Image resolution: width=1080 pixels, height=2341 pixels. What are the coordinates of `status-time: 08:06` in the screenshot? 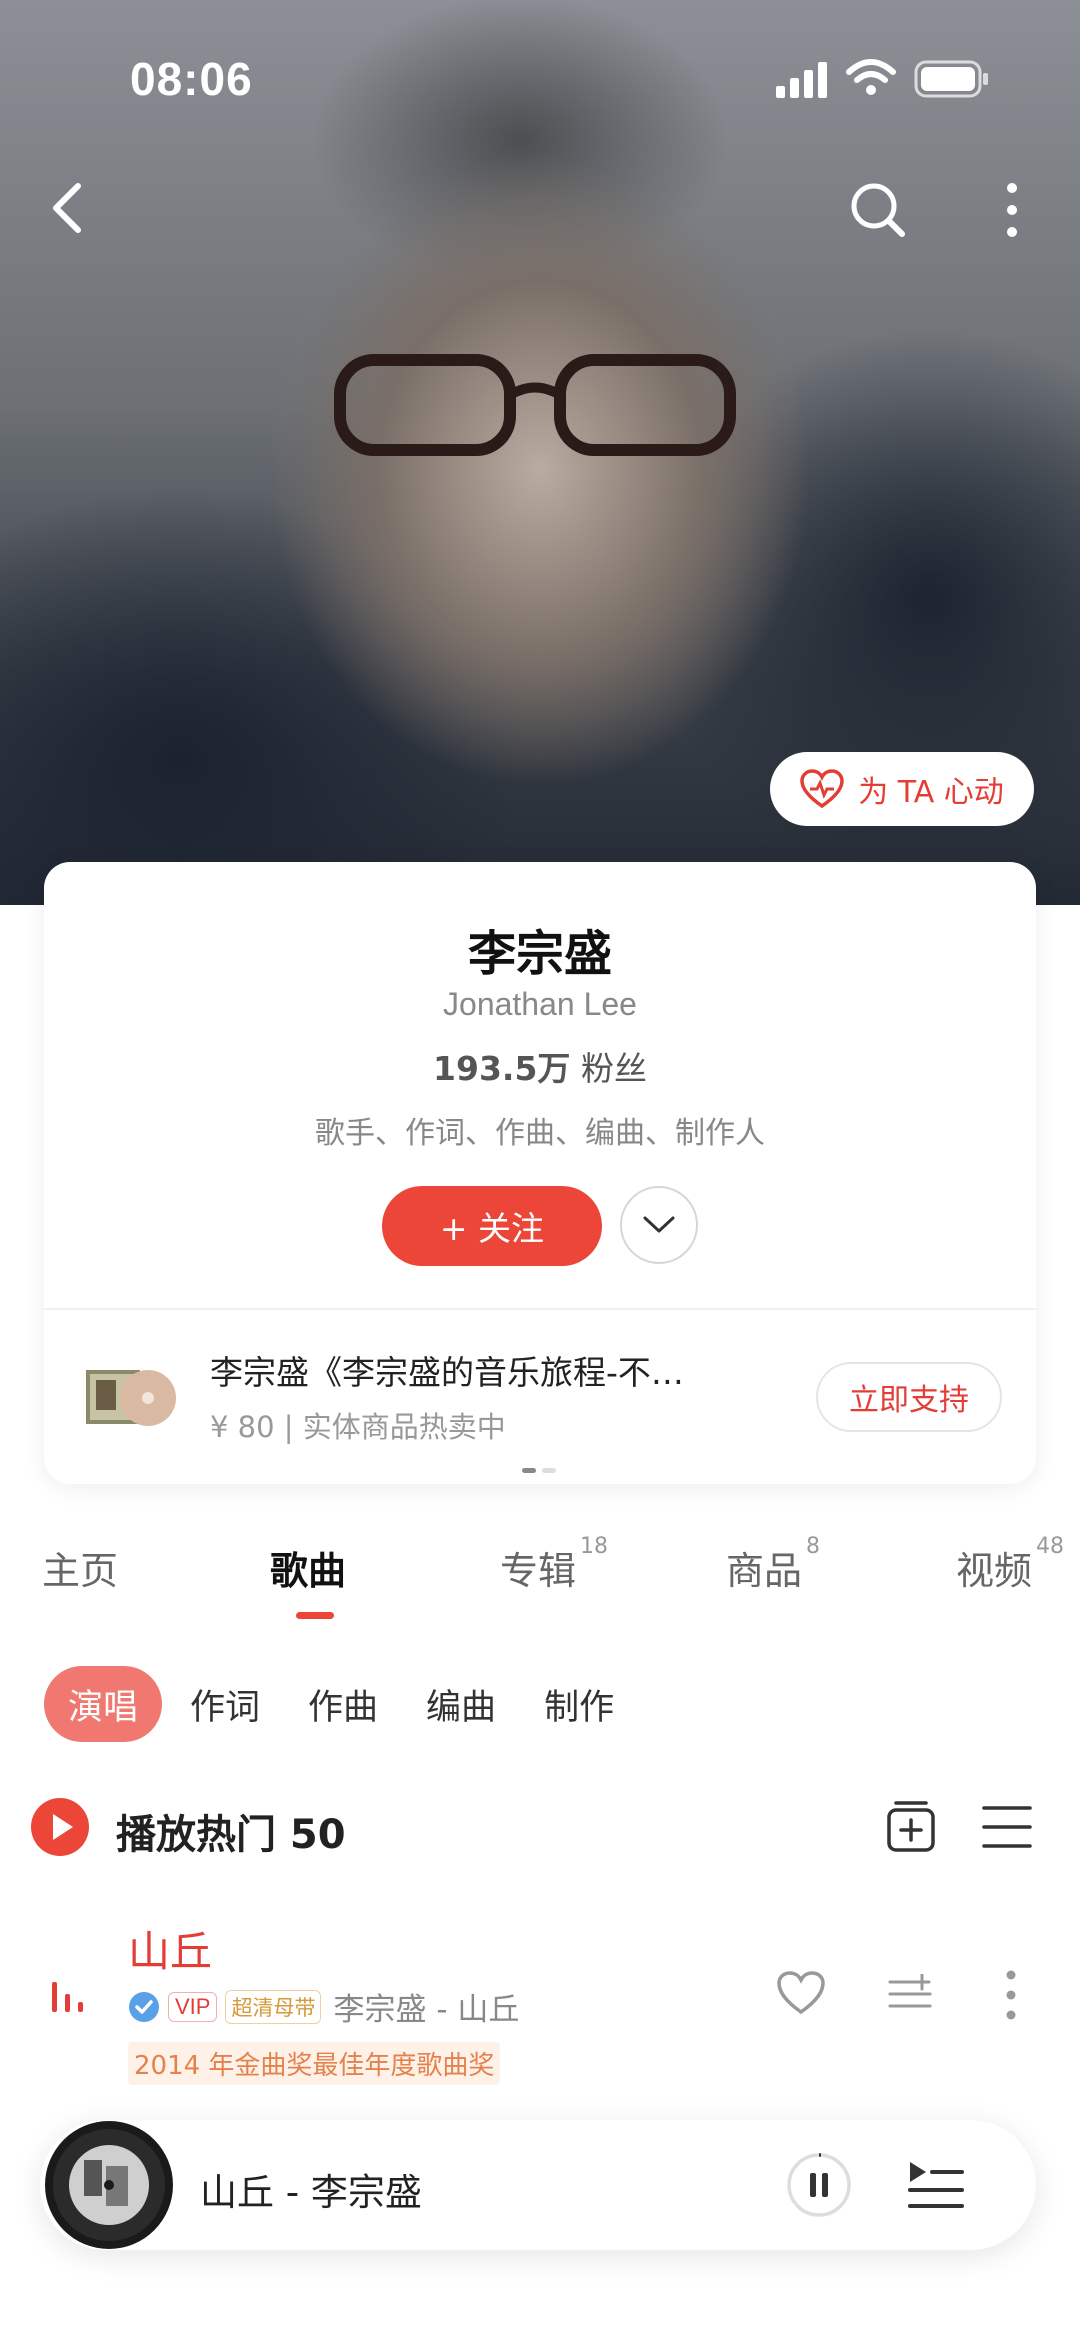 It's located at (191, 79).